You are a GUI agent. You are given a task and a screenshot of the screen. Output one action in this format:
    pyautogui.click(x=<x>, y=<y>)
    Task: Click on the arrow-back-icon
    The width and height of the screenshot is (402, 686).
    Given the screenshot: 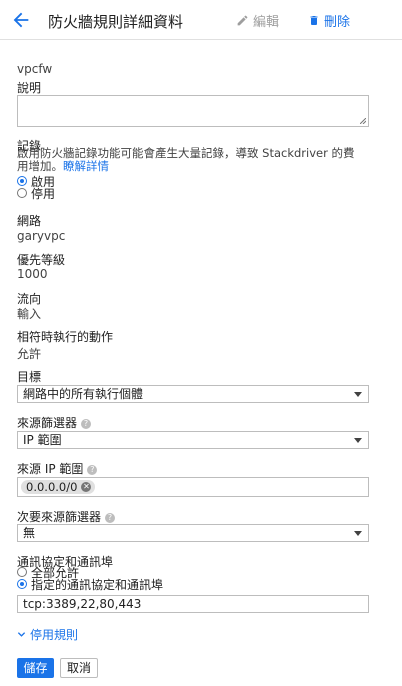 What is the action you would take?
    pyautogui.click(x=21, y=20)
    